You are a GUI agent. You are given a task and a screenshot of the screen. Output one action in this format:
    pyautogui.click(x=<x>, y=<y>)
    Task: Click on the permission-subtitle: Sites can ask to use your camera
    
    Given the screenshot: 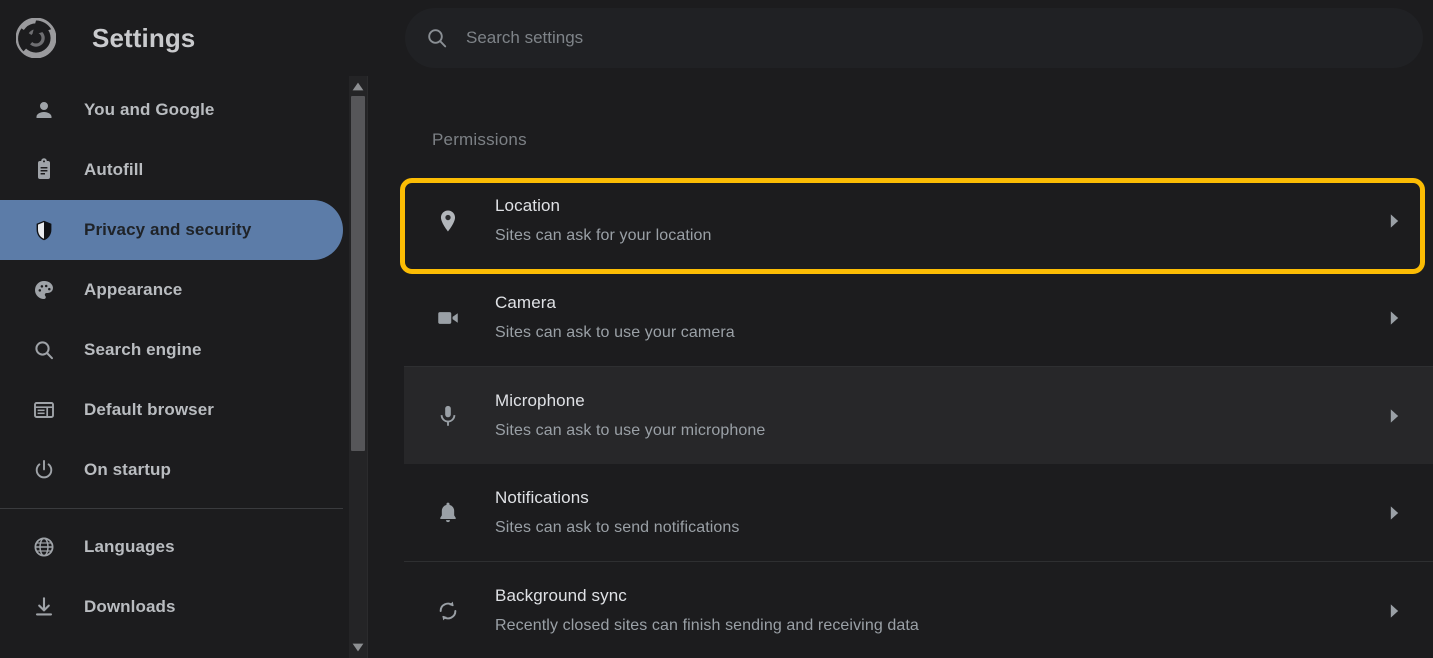 What is the action you would take?
    pyautogui.click(x=615, y=332)
    